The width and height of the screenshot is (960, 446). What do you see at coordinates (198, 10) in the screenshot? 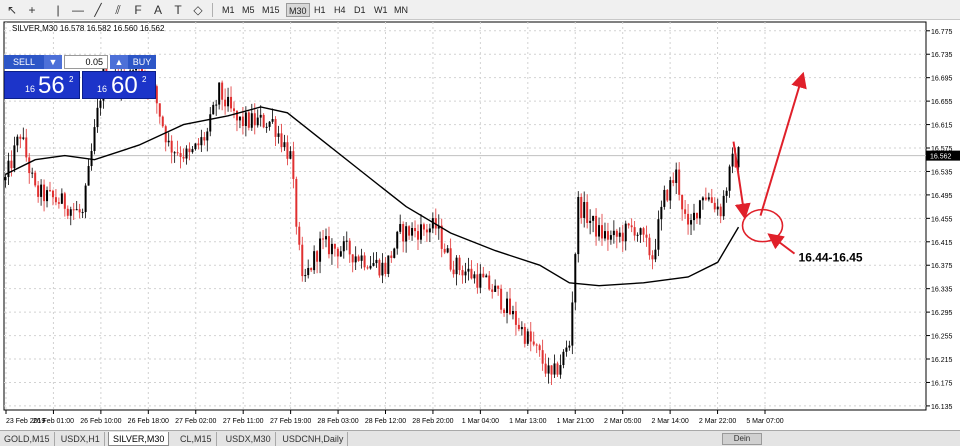
I see `shapes-icon: ◇` at bounding box center [198, 10].